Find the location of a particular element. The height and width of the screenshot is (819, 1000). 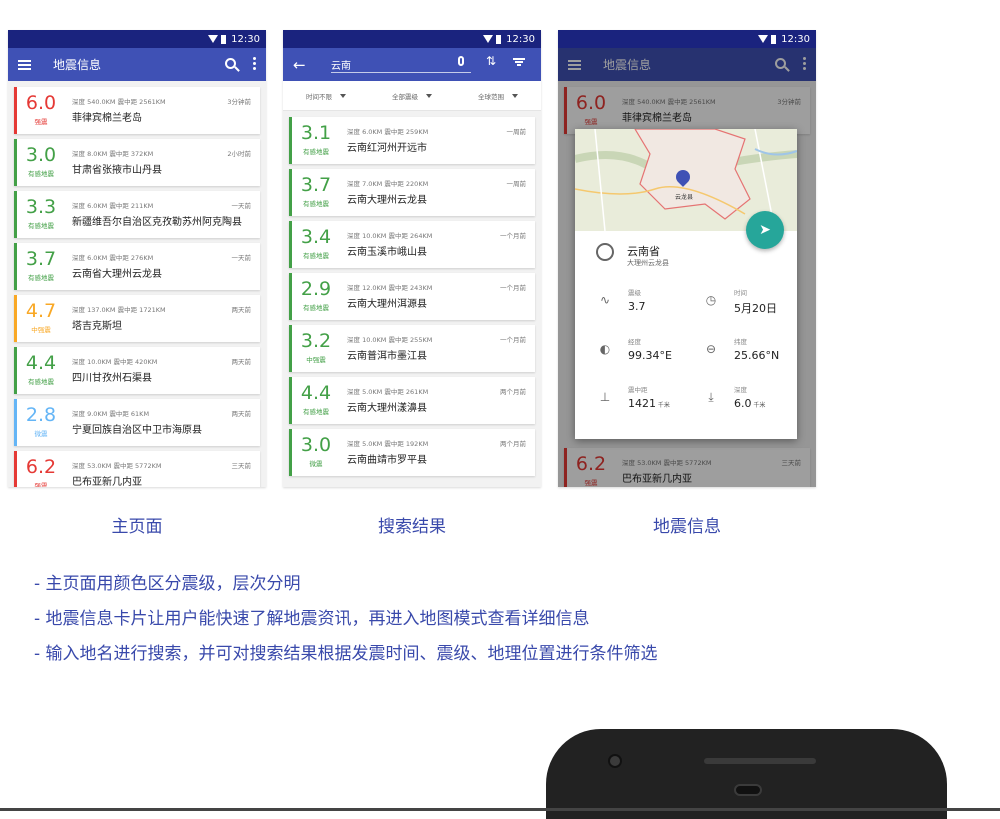

list-item: 3.1 有感地震 深度 6.0KM 震中距 259KM 云南红河州开远市 一周前 is located at coordinates (412, 140).